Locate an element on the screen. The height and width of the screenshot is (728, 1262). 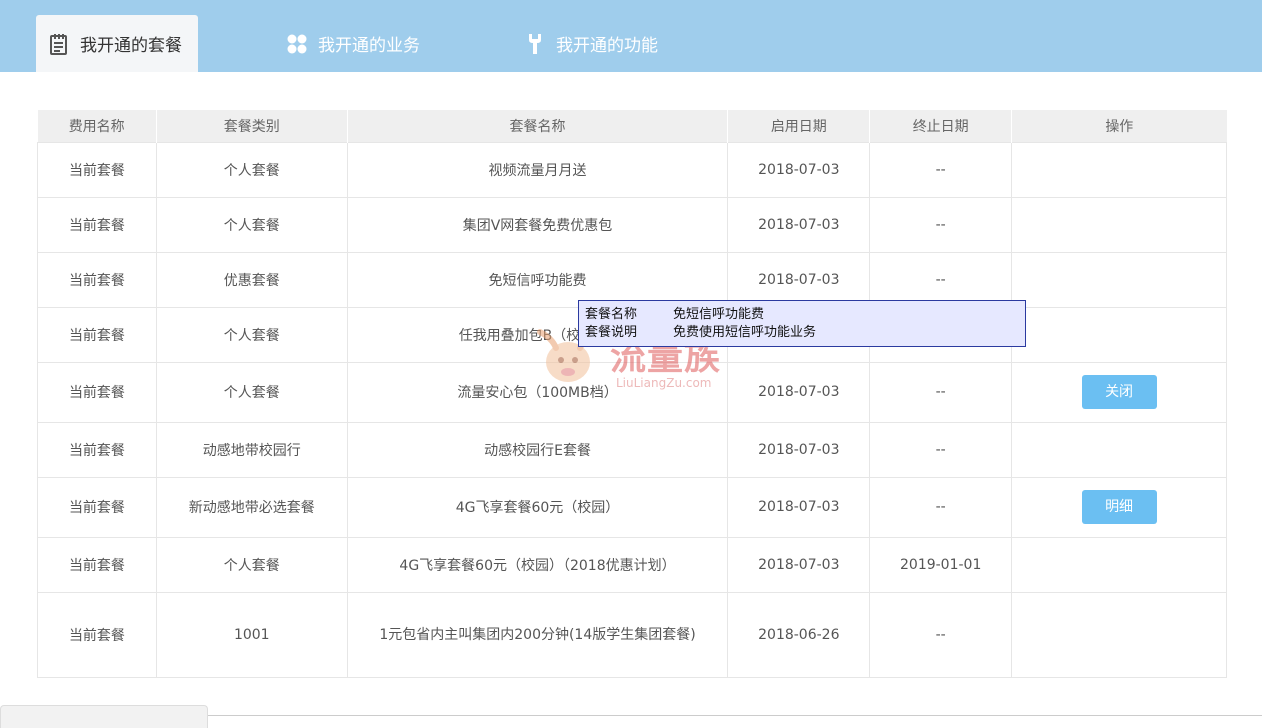
cell-action: 明细 is located at coordinates (1119, 507).